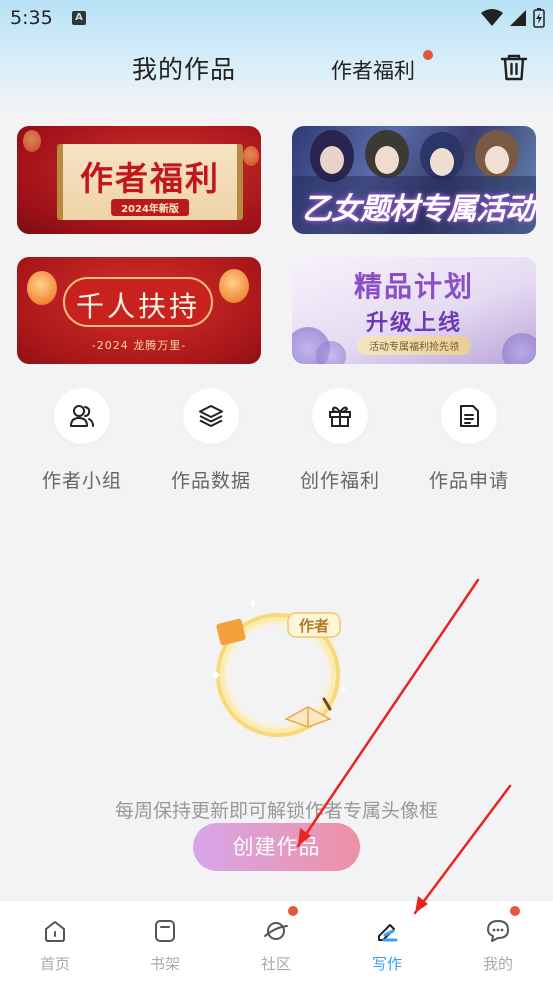 The height and width of the screenshot is (984, 553). I want to click on banner-title: 千人扶持, so click(137, 306).